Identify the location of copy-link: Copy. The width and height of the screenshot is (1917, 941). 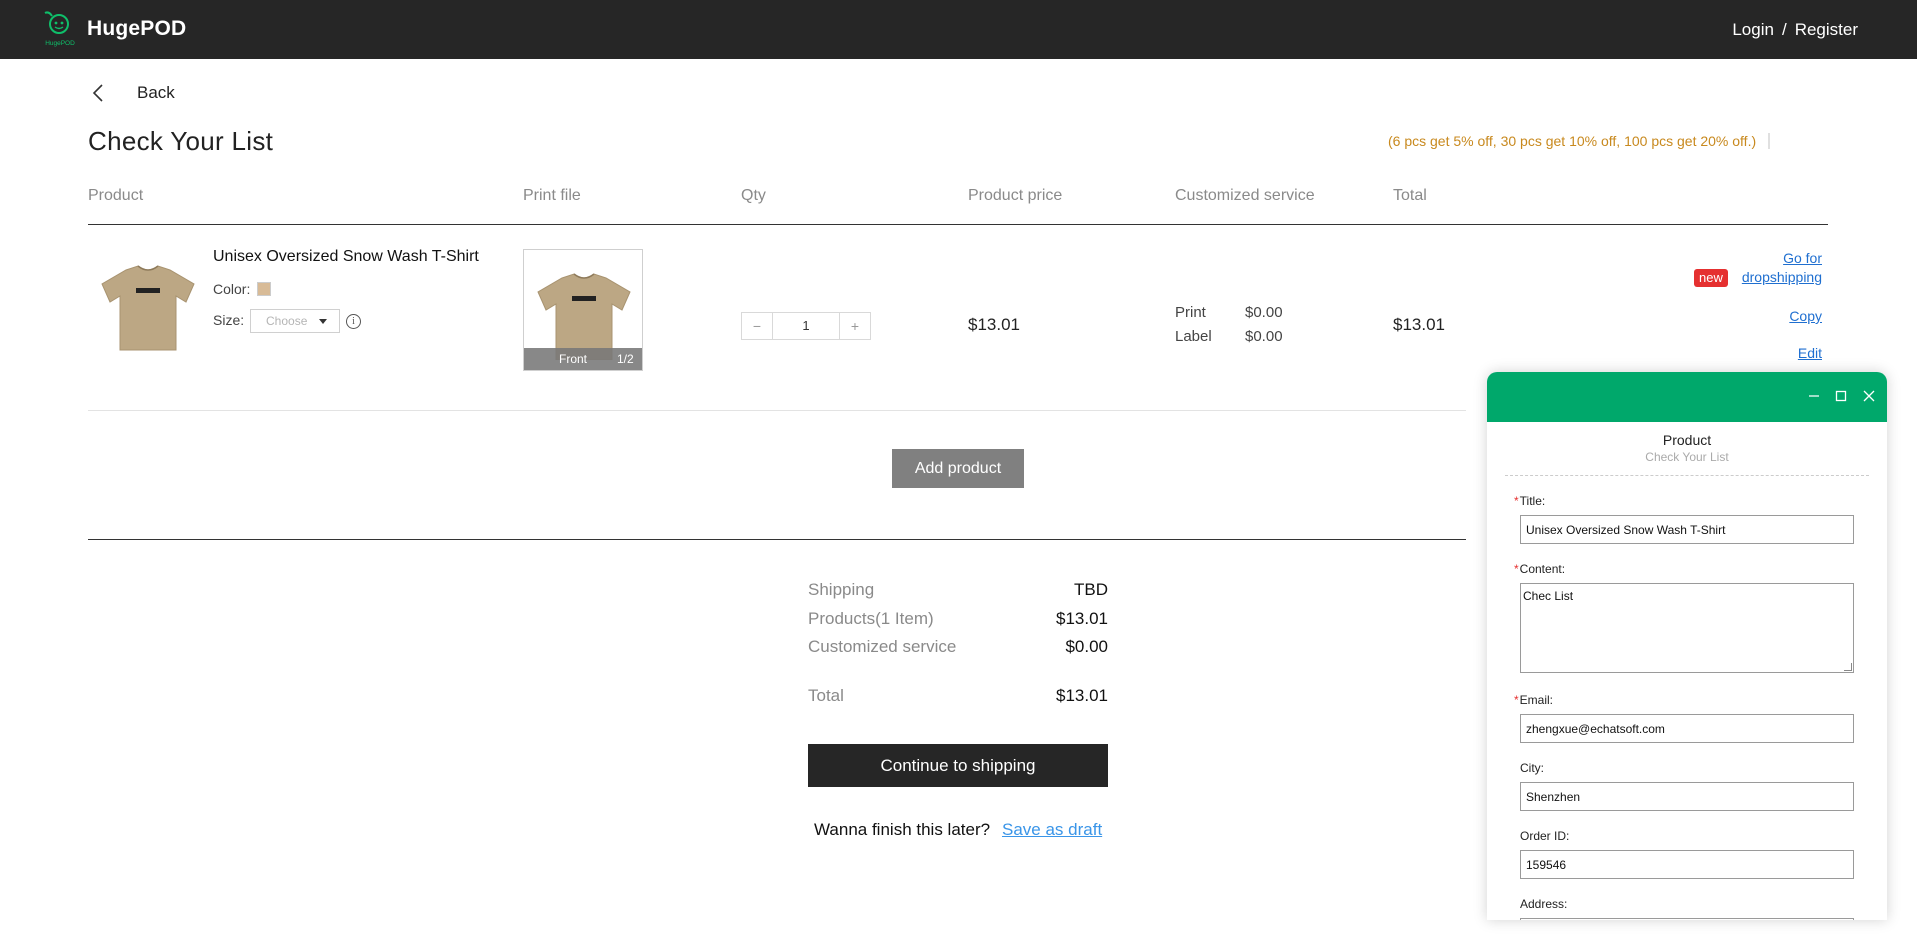
(1805, 316).